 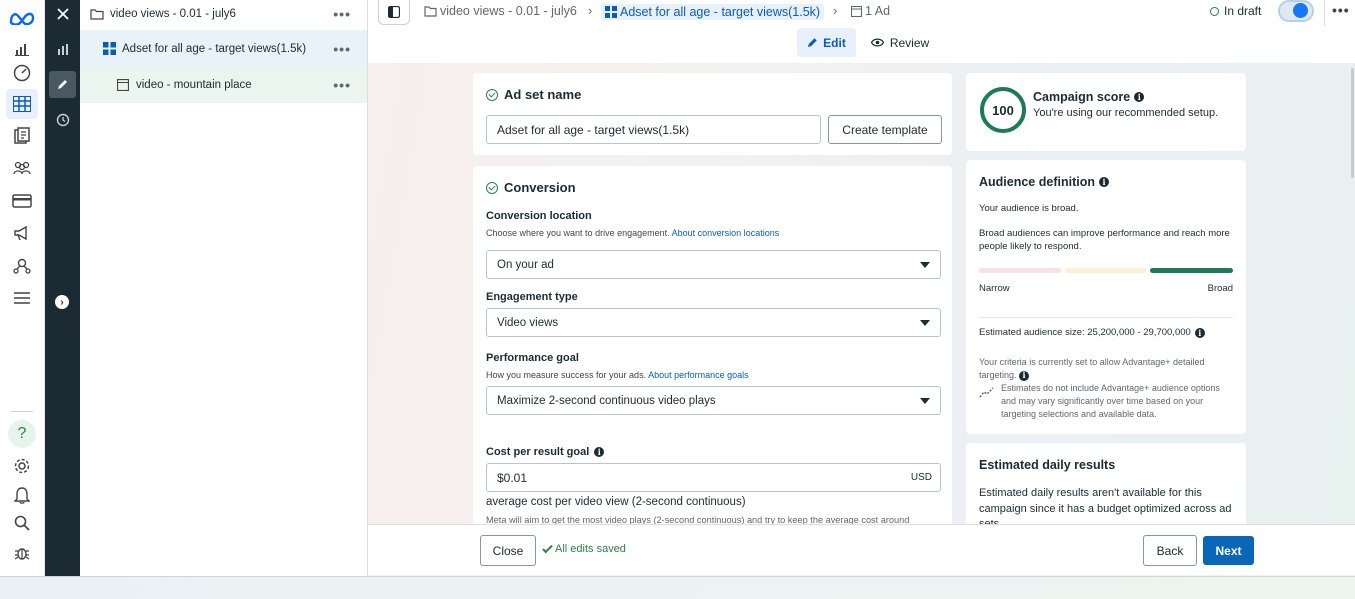 I want to click on meter-narrow-segment, so click(x=1020, y=270).